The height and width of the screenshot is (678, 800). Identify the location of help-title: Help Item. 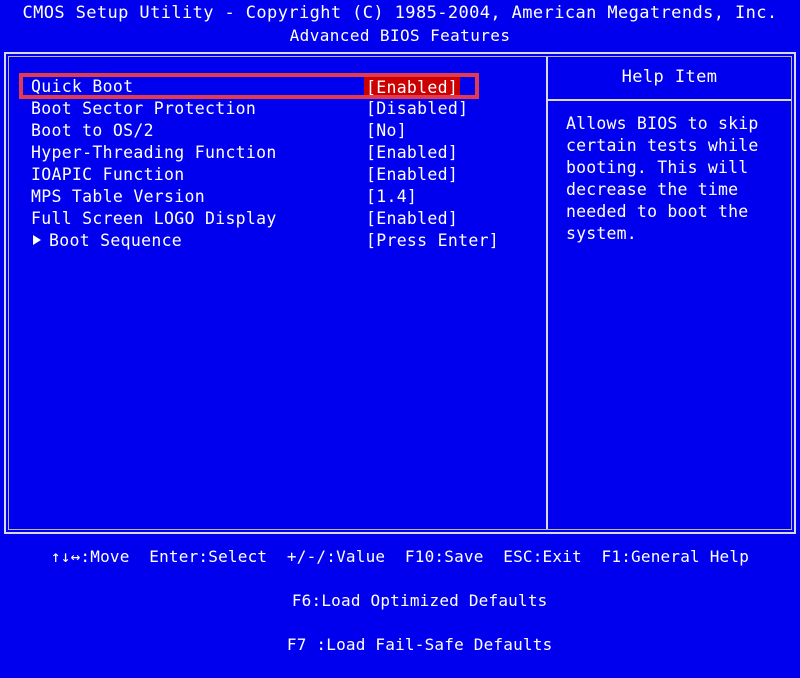
(669, 77).